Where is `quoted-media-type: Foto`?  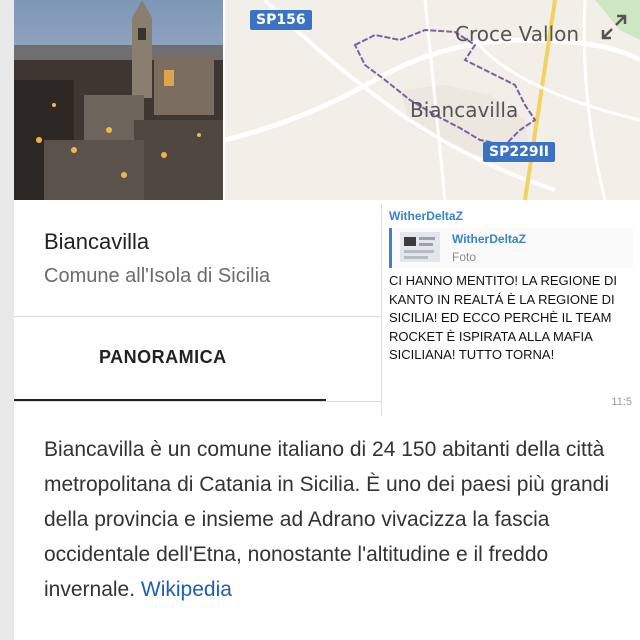
quoted-media-type: Foto is located at coordinates (464, 257).